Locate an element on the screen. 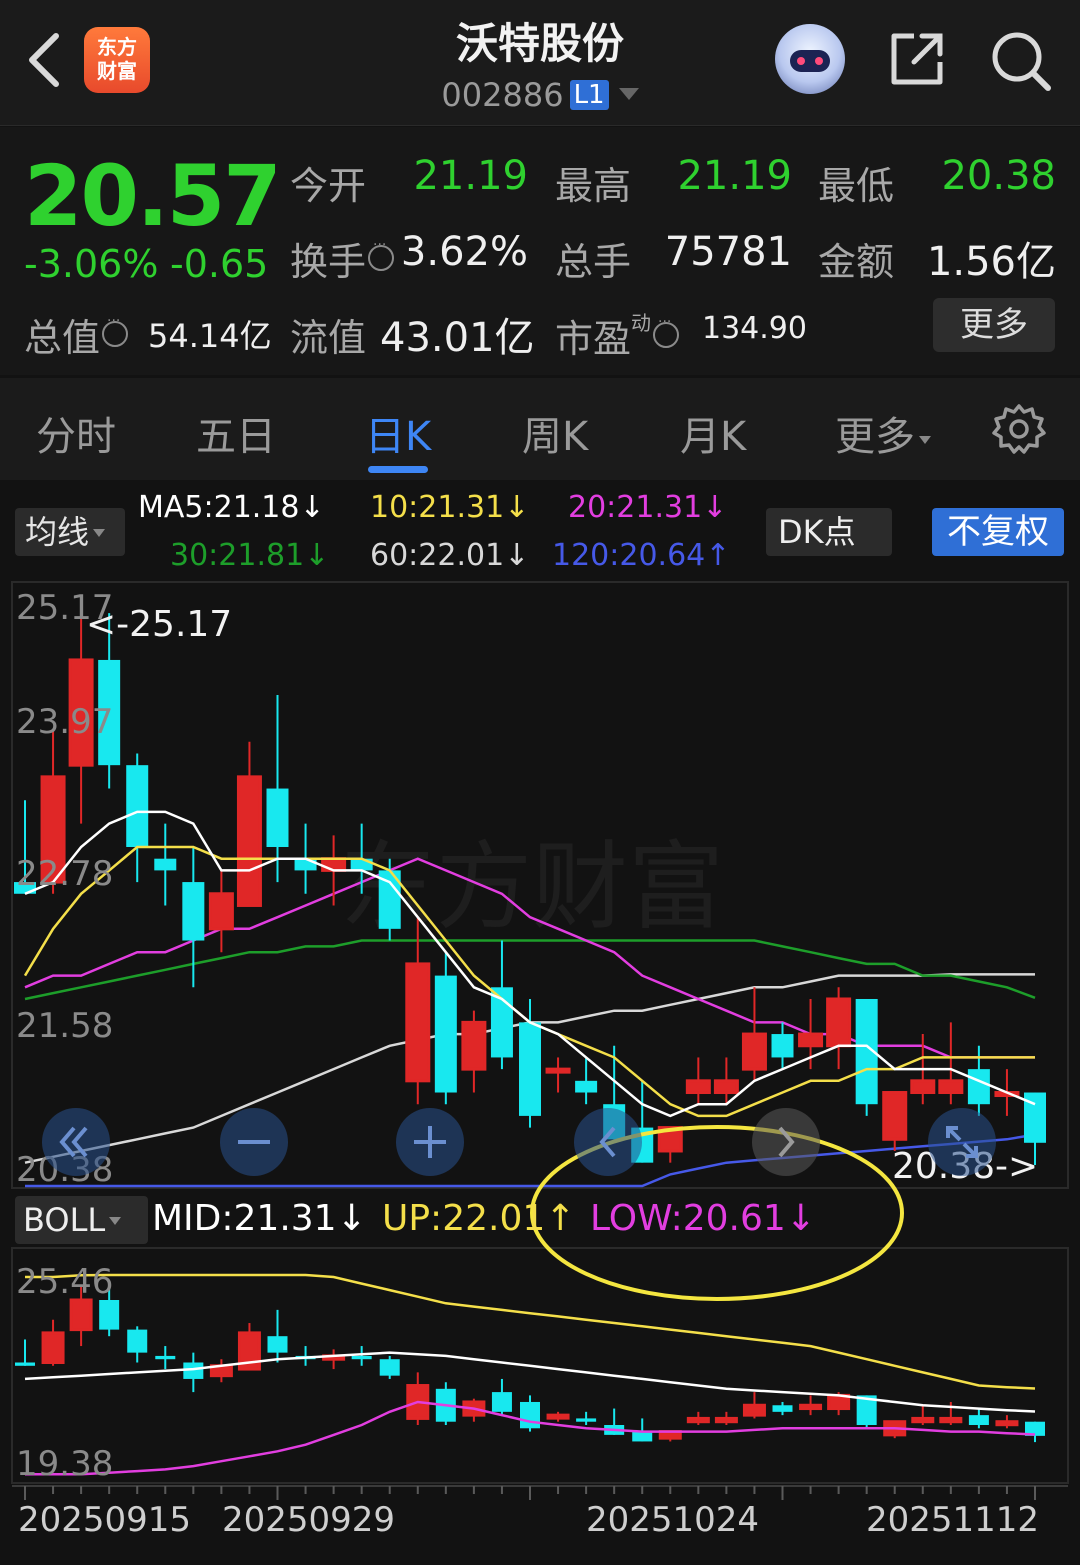  x-label: 20250915 is located at coordinates (105, 1520).